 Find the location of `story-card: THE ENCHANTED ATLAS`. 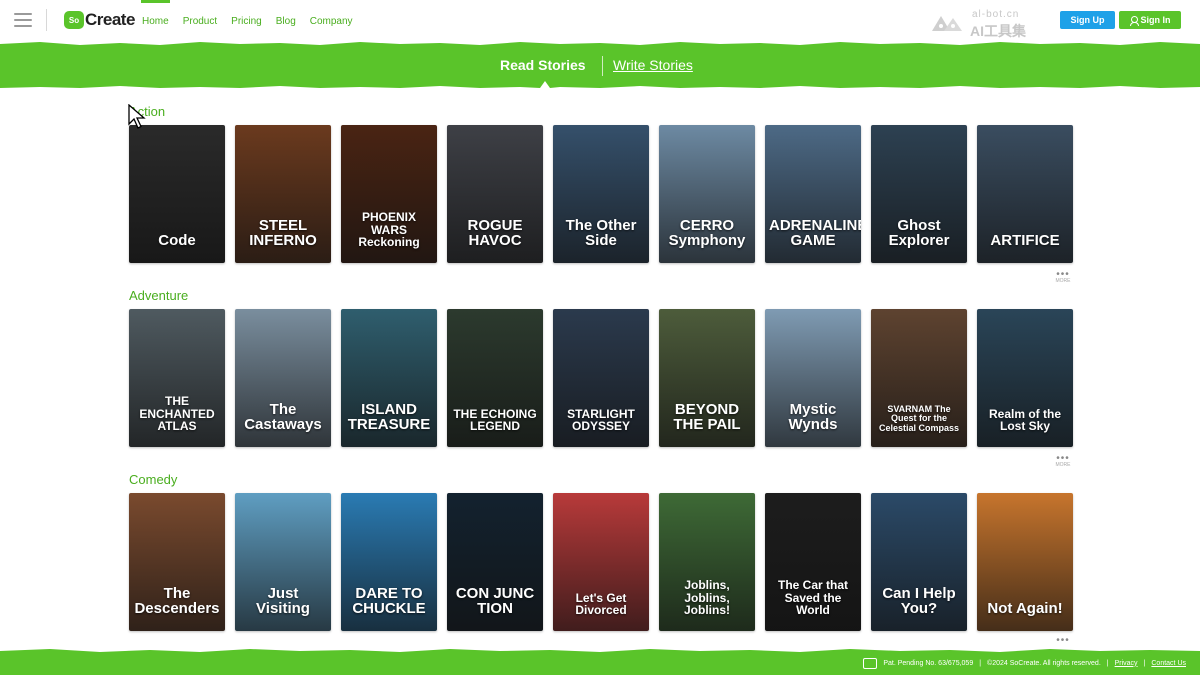

story-card: THE ENCHANTED ATLAS is located at coordinates (177, 378).